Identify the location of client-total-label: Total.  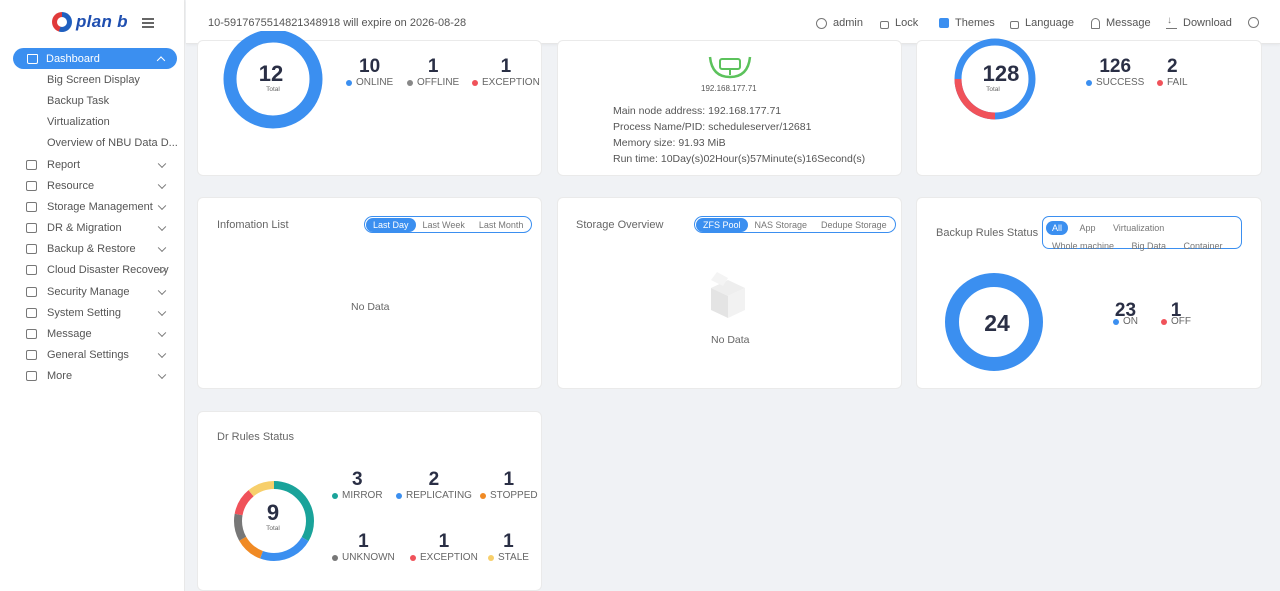
(273, 89).